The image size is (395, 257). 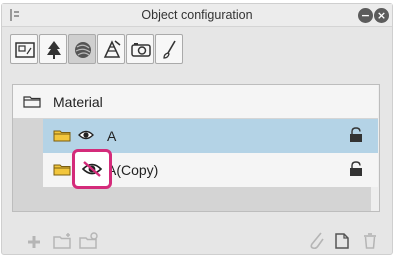 I want to click on duplicate-icon, so click(x=342, y=241).